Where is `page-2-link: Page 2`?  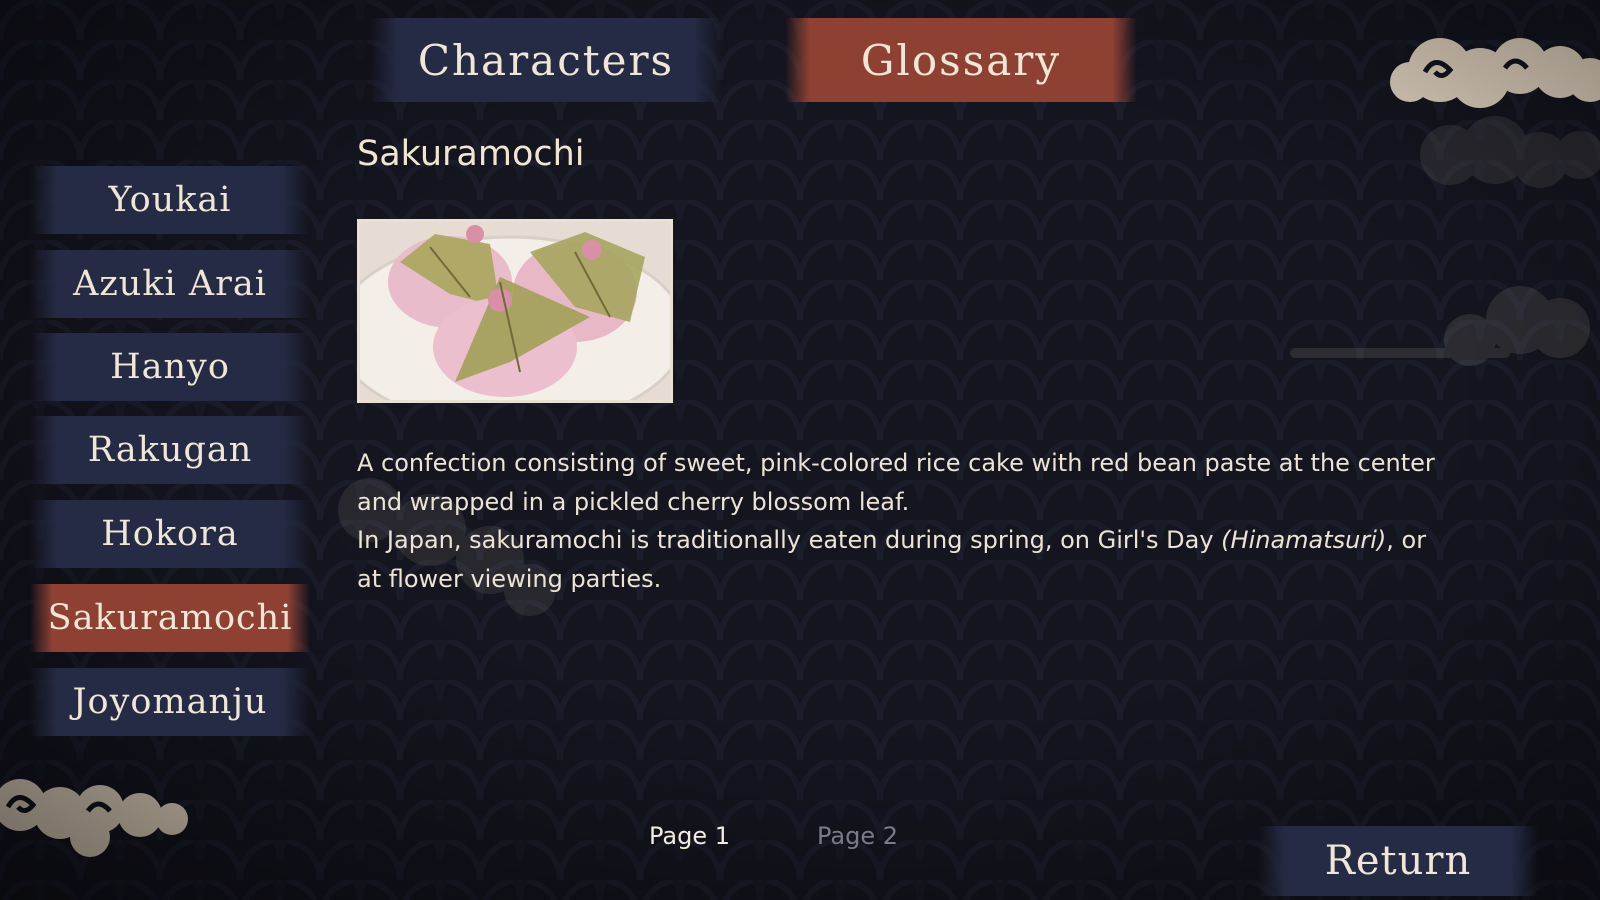 page-2-link: Page 2 is located at coordinates (857, 836).